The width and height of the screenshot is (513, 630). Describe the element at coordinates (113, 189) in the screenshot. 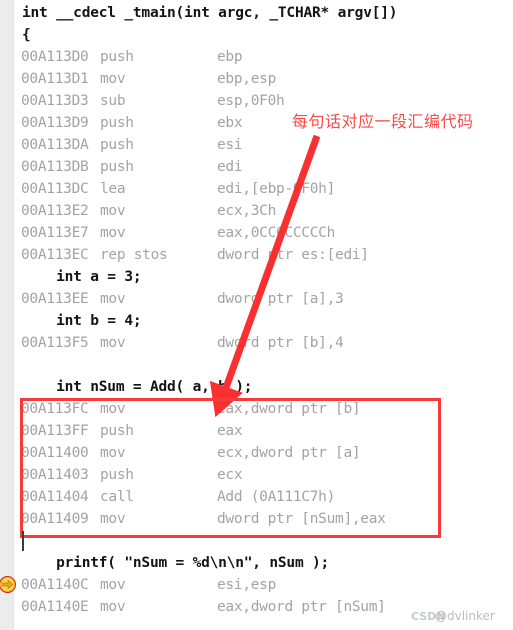

I see `instruction-mnemonic: lea` at that location.